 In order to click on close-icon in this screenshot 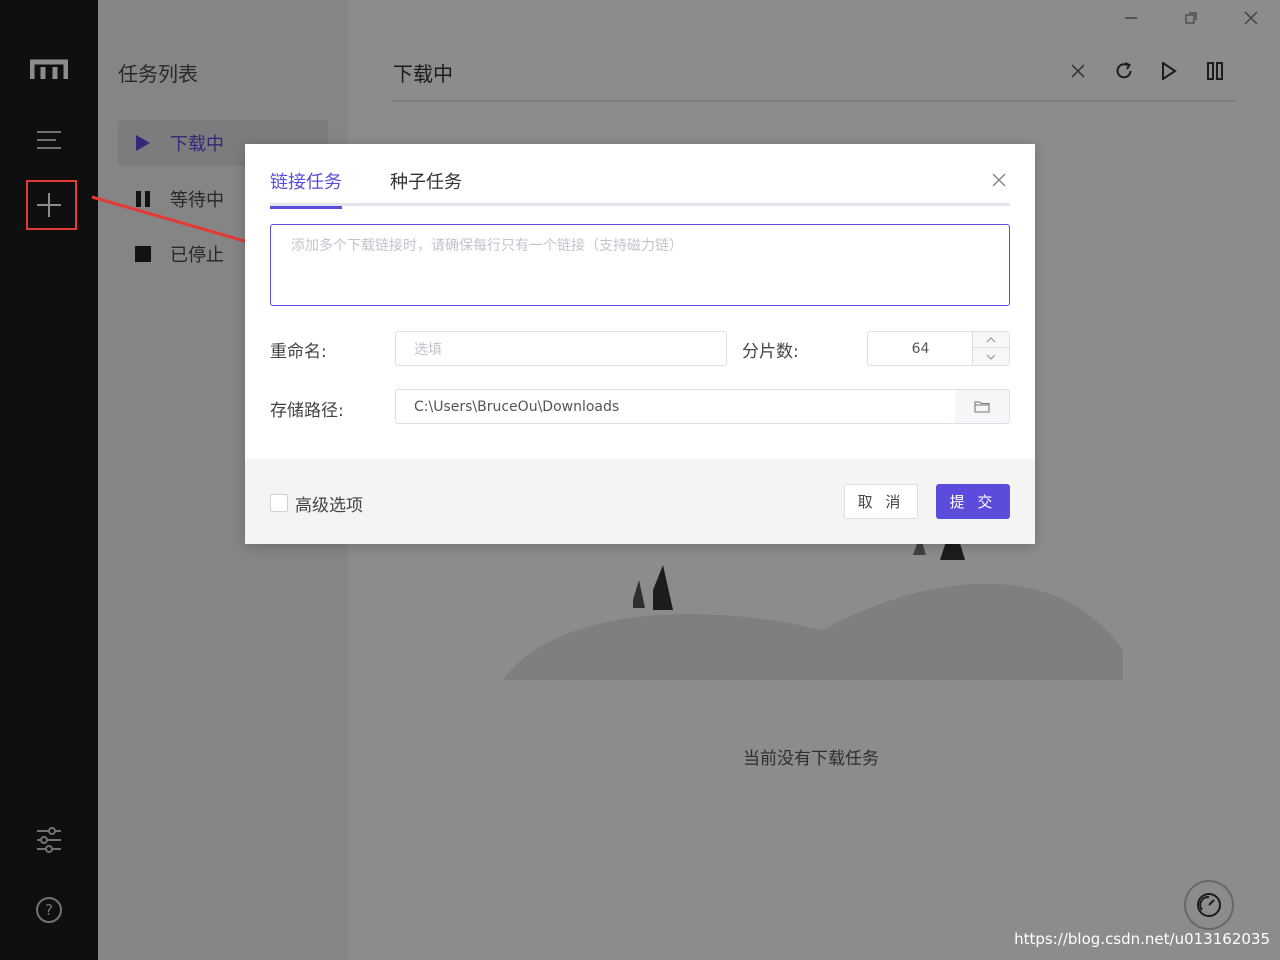, I will do `click(999, 180)`.